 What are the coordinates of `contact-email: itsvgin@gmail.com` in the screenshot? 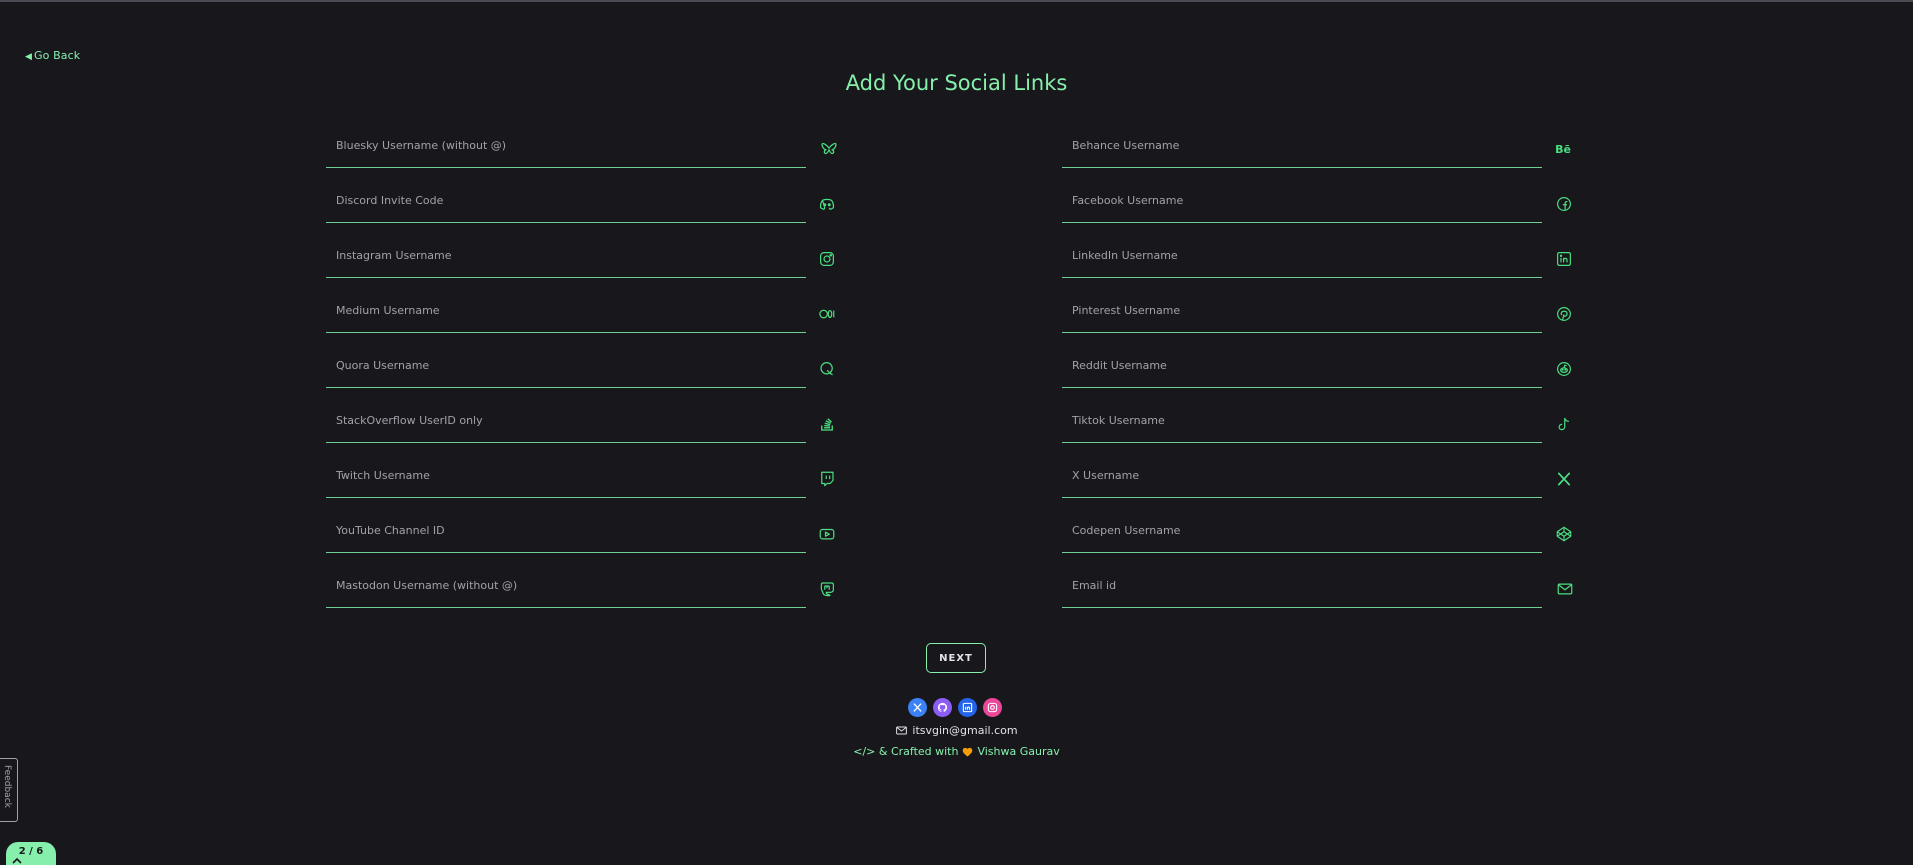 It's located at (956, 730).